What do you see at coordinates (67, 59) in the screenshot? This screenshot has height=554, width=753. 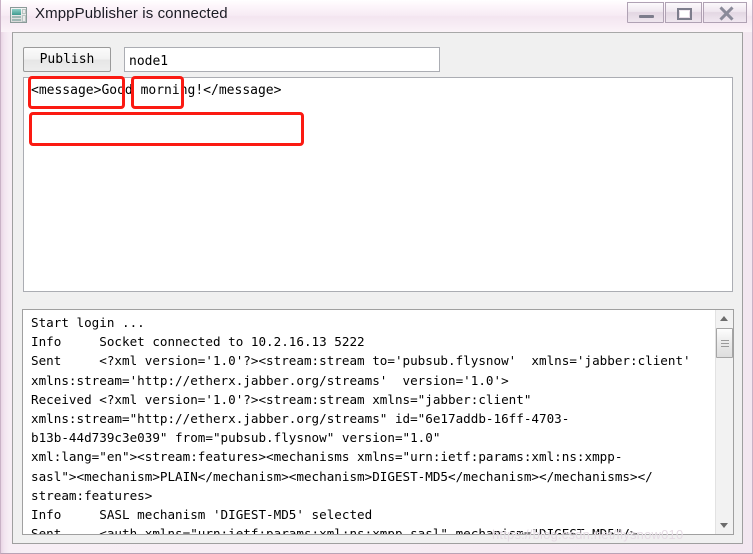 I see `publish-button: Publish` at bounding box center [67, 59].